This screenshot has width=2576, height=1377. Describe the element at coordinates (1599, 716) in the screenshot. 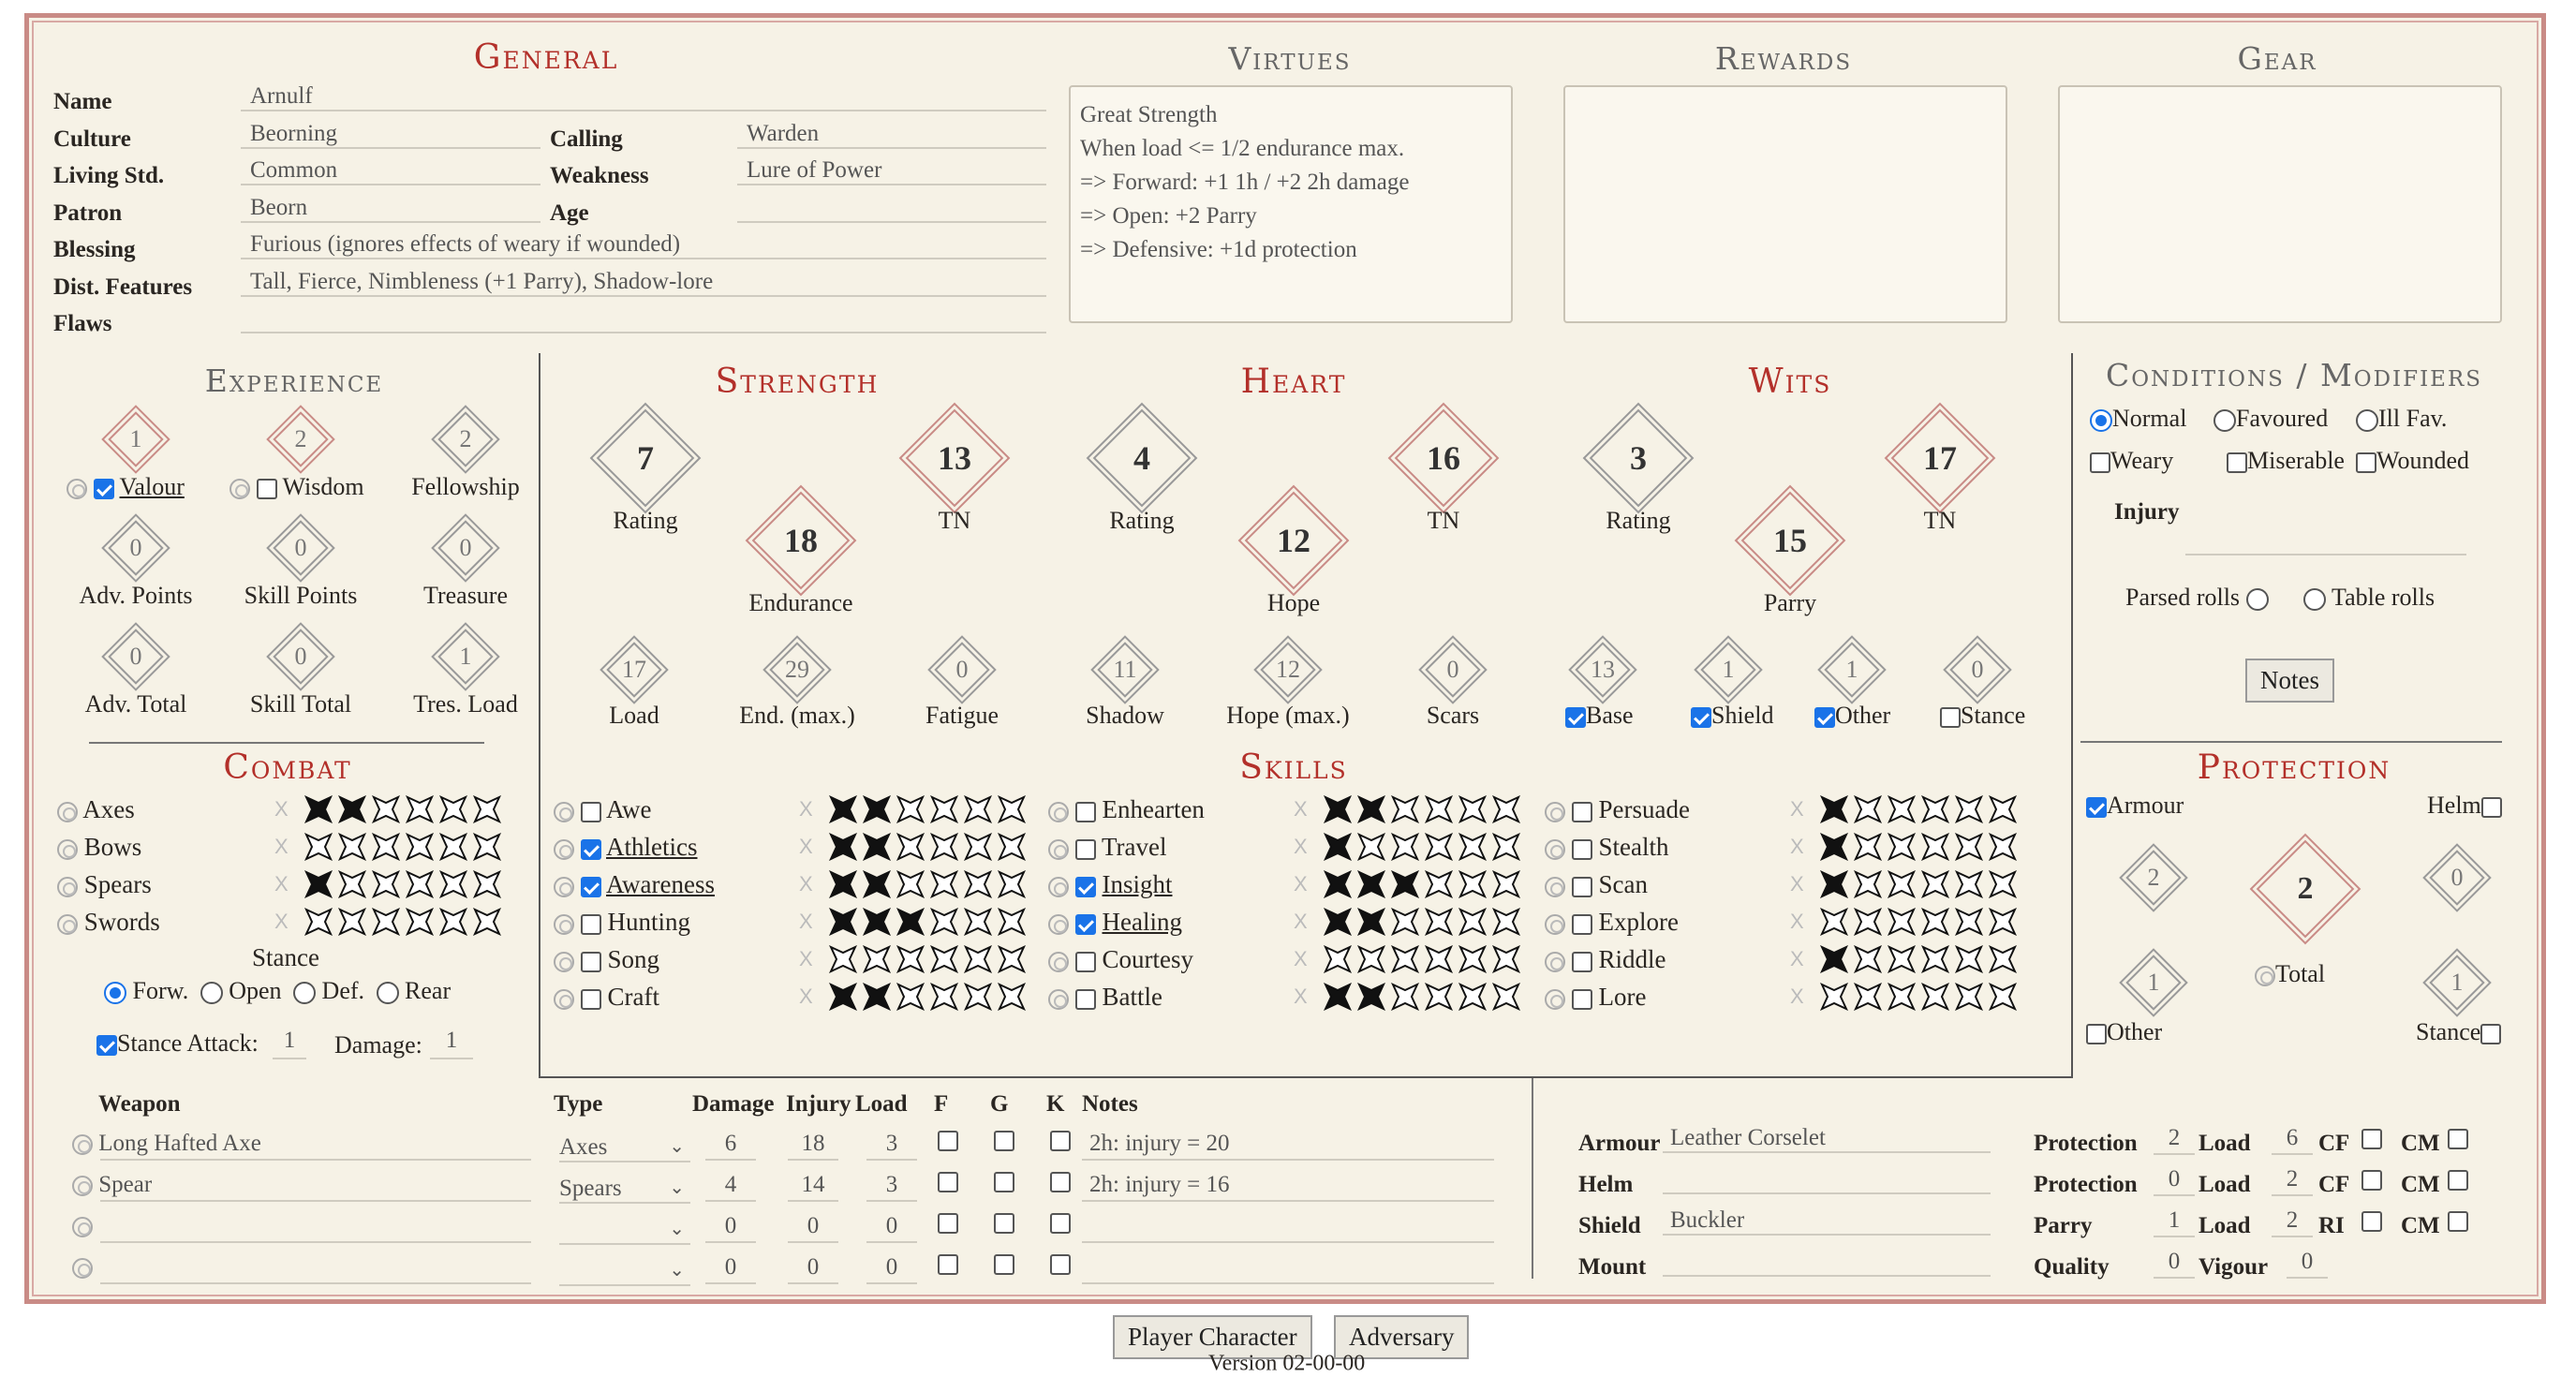

I see `base-defence-toggle: Base` at that location.